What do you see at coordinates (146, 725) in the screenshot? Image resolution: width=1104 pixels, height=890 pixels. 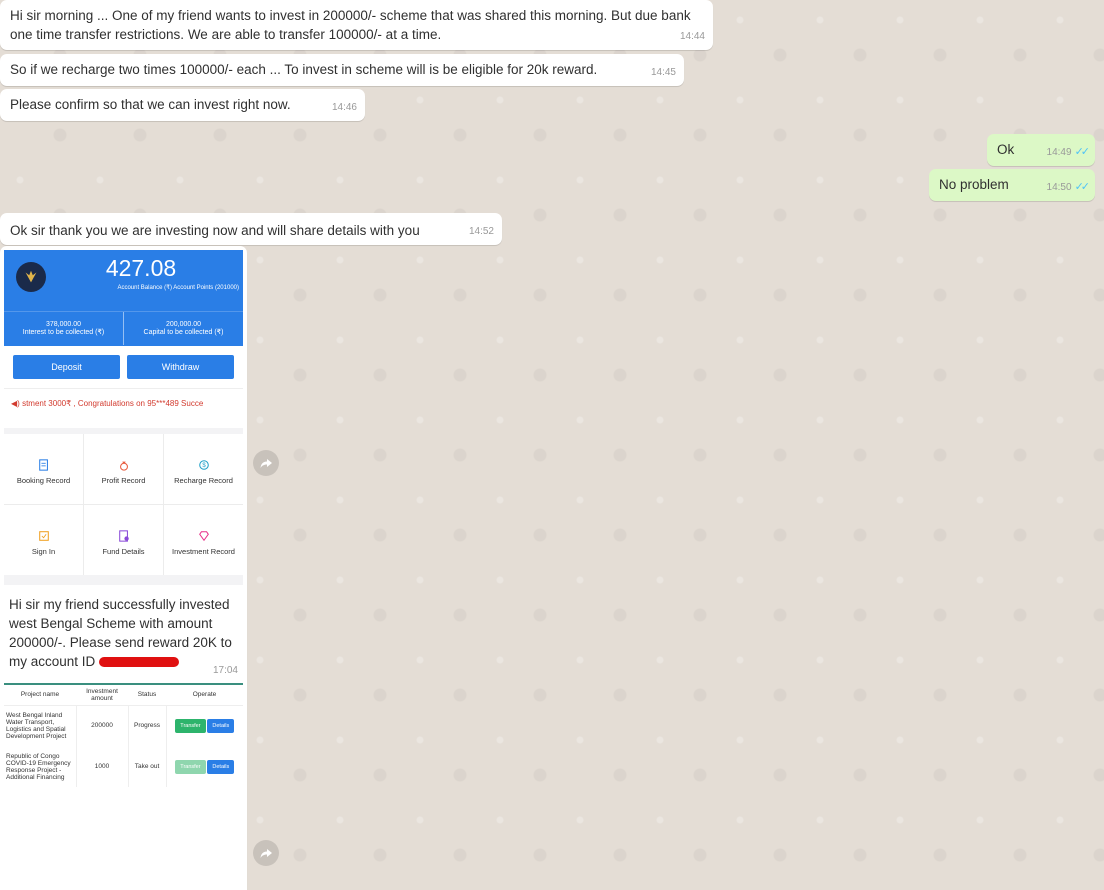 I see `status: Progress` at bounding box center [146, 725].